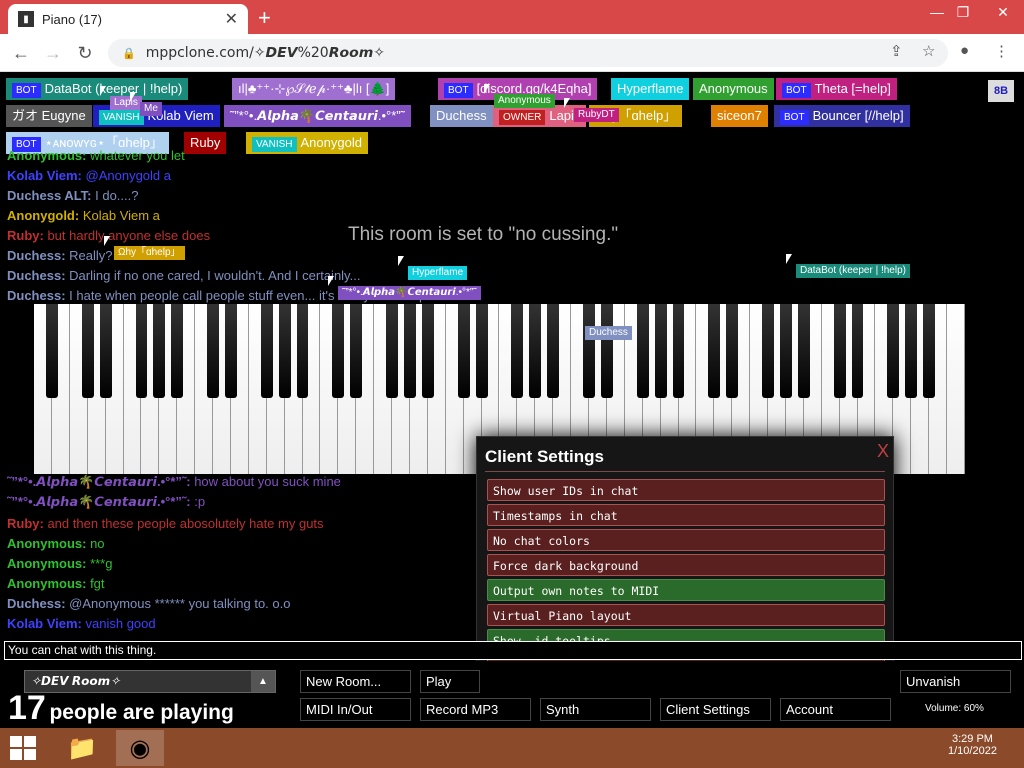 This screenshot has height=768, width=1024. I want to click on user-button: BOT DataBot (keeper | !help), so click(97, 89).